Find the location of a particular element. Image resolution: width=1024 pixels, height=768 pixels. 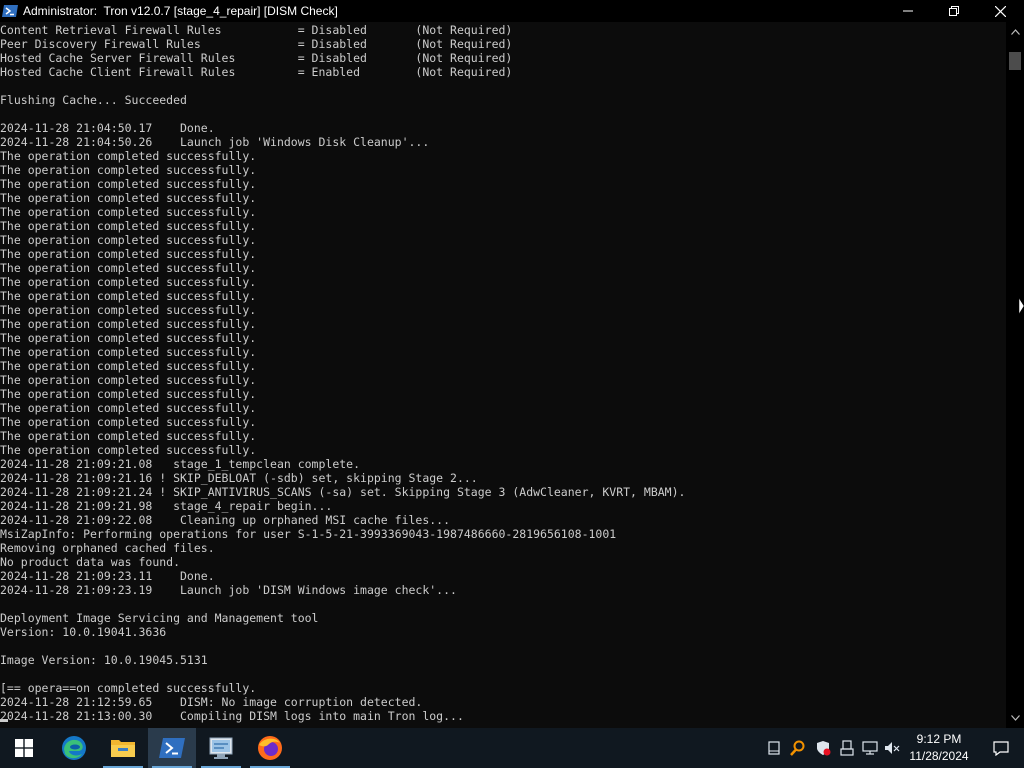

scroll-down-button is located at coordinates (1015, 718).